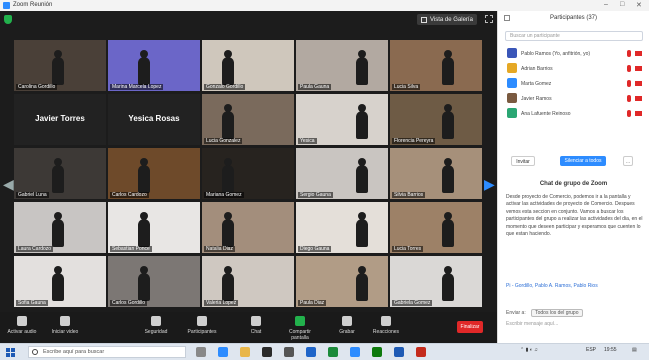  I want to click on video-button: Iniciar video, so click(65, 325).